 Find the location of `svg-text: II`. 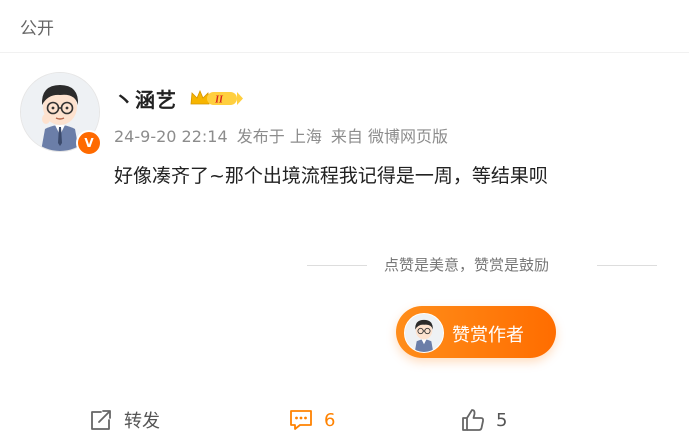

svg-text: II is located at coordinates (219, 100).